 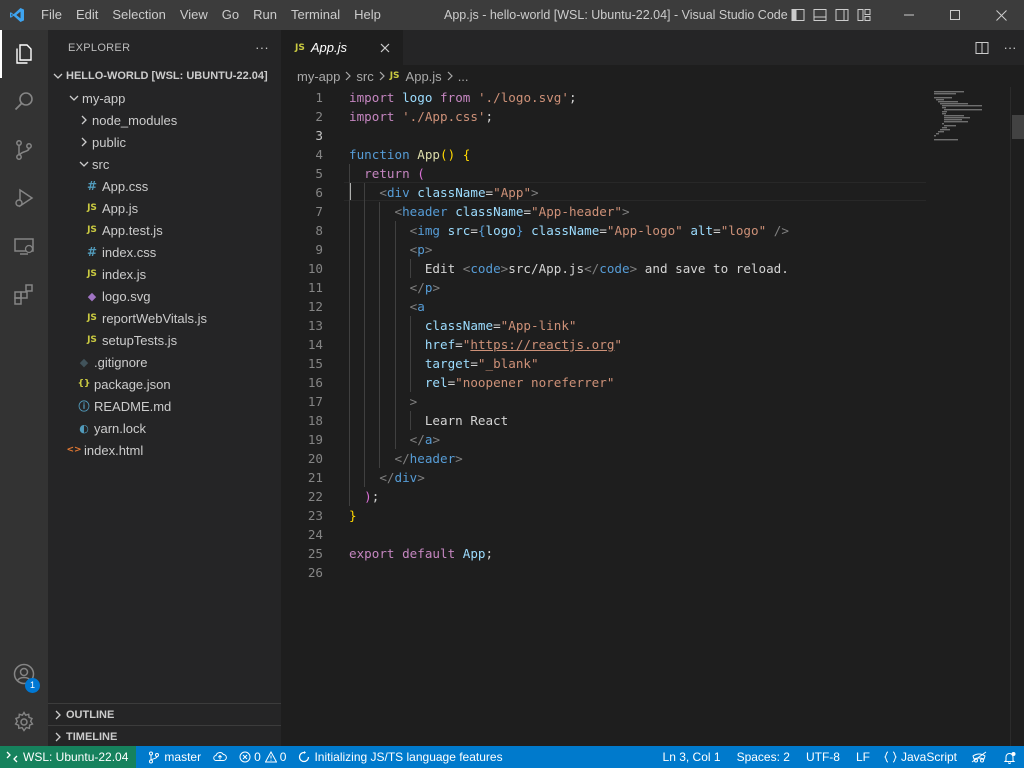 What do you see at coordinates (820, 15) in the screenshot?
I see `toggle-panel-icon` at bounding box center [820, 15].